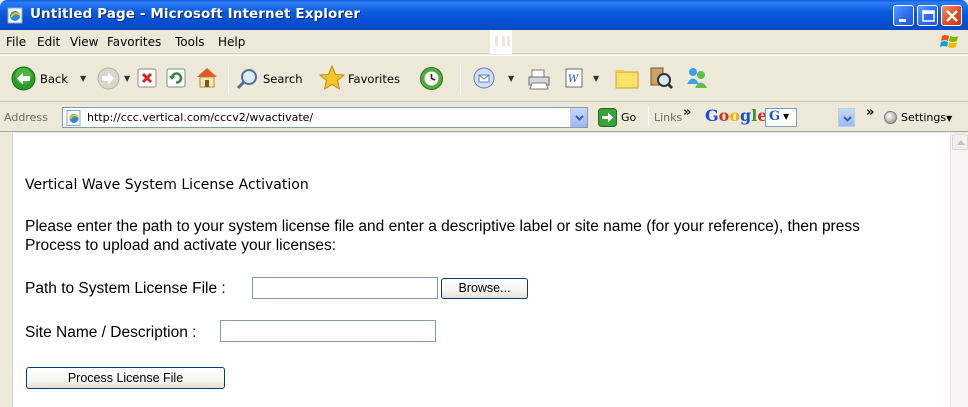 This screenshot has width=968, height=407. Describe the element at coordinates (902, 20) in the screenshot. I see `minimize-icon` at that location.